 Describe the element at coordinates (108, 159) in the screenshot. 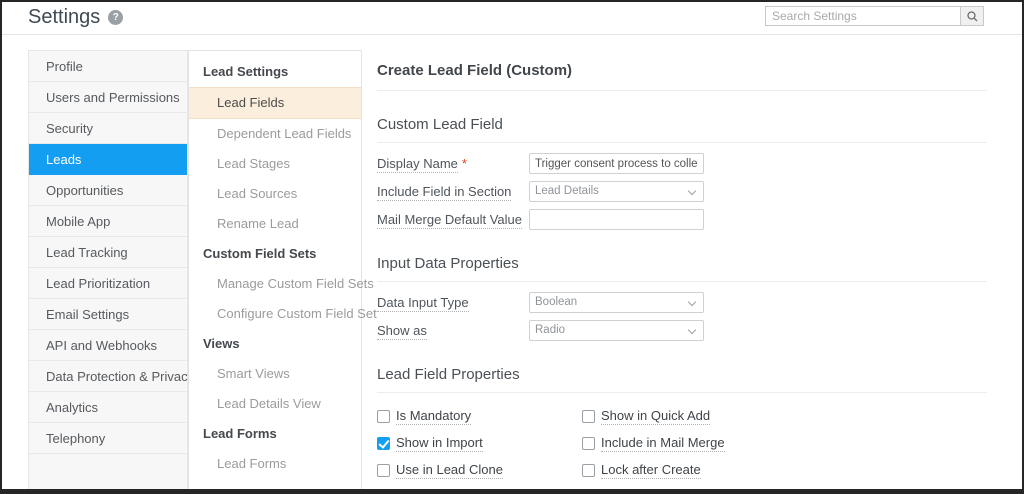

I see `sidebar-item-leads: Leads` at that location.